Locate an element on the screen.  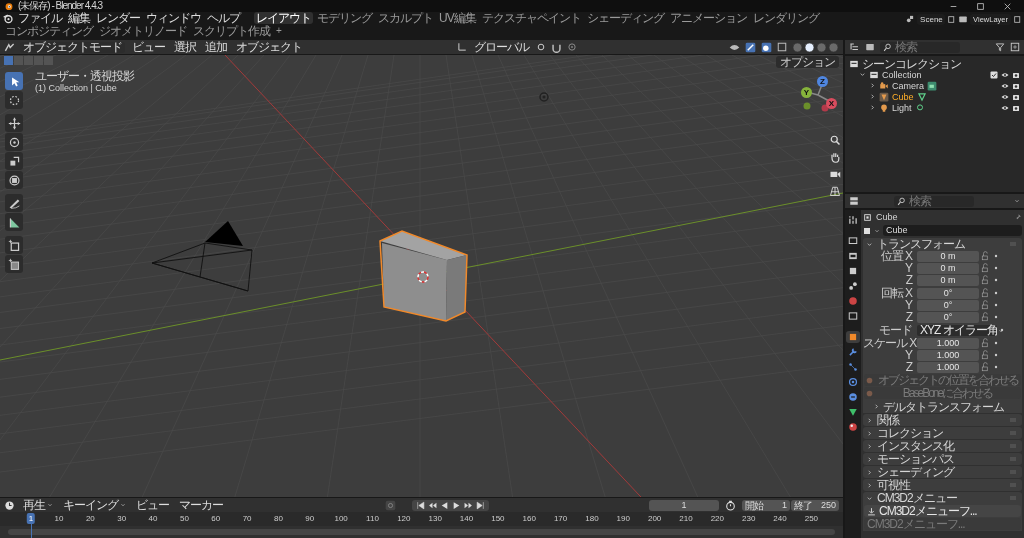
outliner-item: Camera is located at coordinates (908, 85).